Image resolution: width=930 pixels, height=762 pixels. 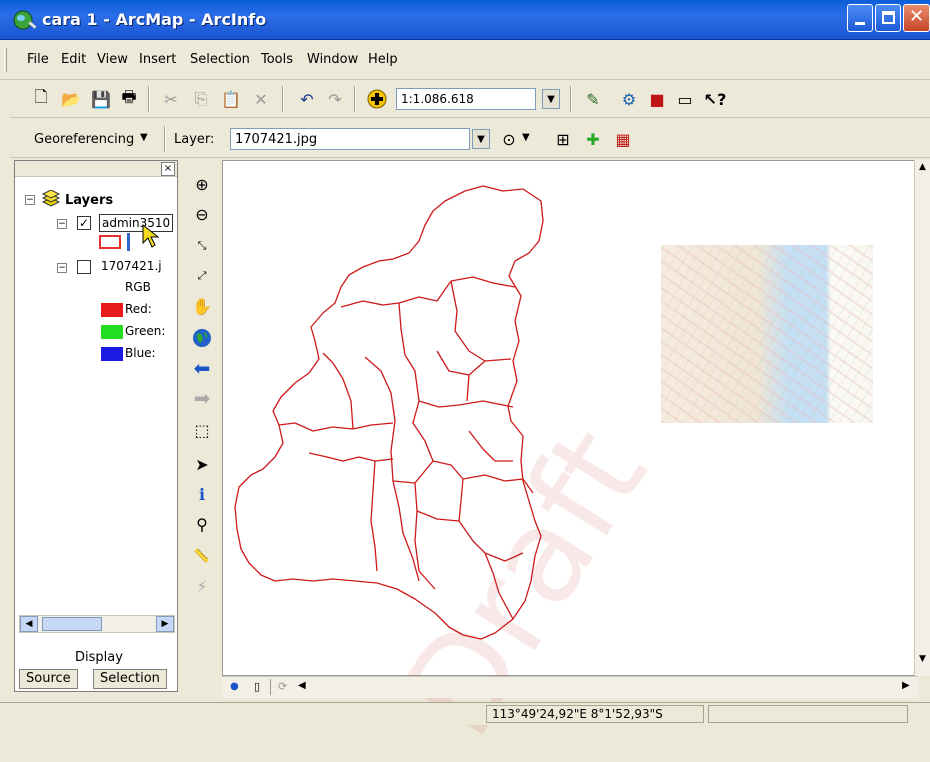 I want to click on scroll-thumb, so click(x=72, y=624).